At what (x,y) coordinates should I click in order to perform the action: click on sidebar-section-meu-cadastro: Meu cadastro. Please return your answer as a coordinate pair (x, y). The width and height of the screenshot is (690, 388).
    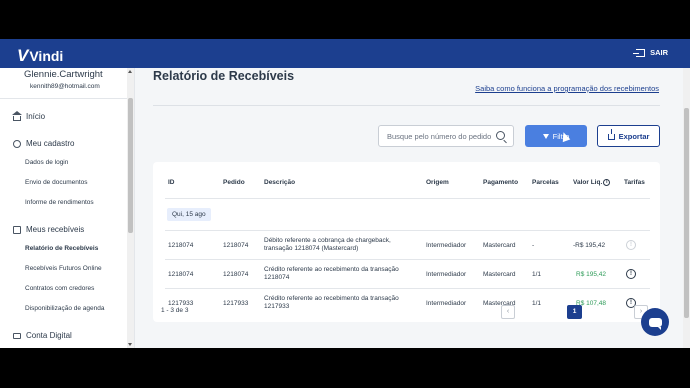
    Looking at the image, I should click on (43, 143).